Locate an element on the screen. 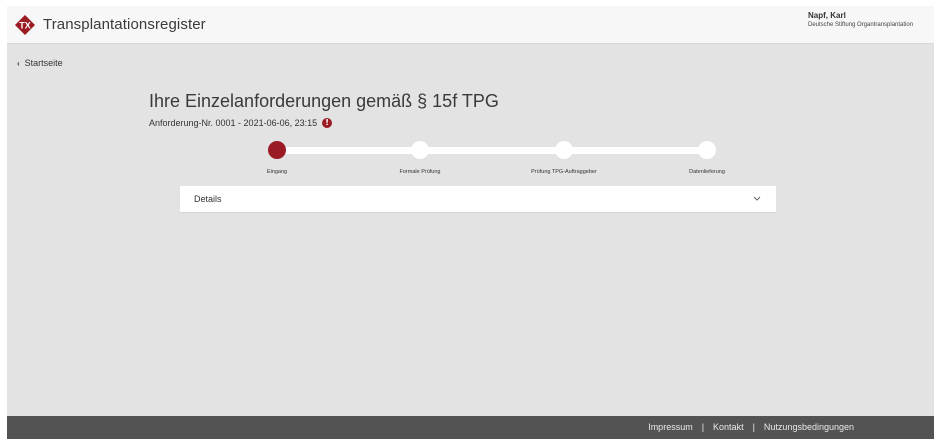 The width and height of the screenshot is (934, 439). stepper-track is located at coordinates (492, 150).